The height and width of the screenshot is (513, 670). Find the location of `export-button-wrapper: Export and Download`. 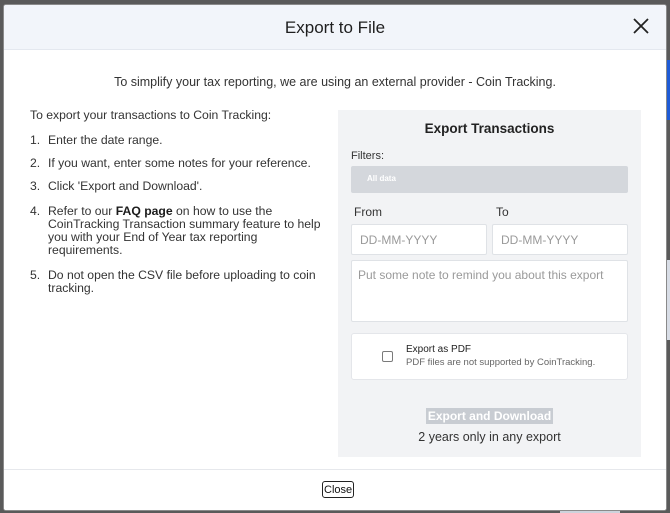

export-button-wrapper: Export and Download is located at coordinates (489, 416).